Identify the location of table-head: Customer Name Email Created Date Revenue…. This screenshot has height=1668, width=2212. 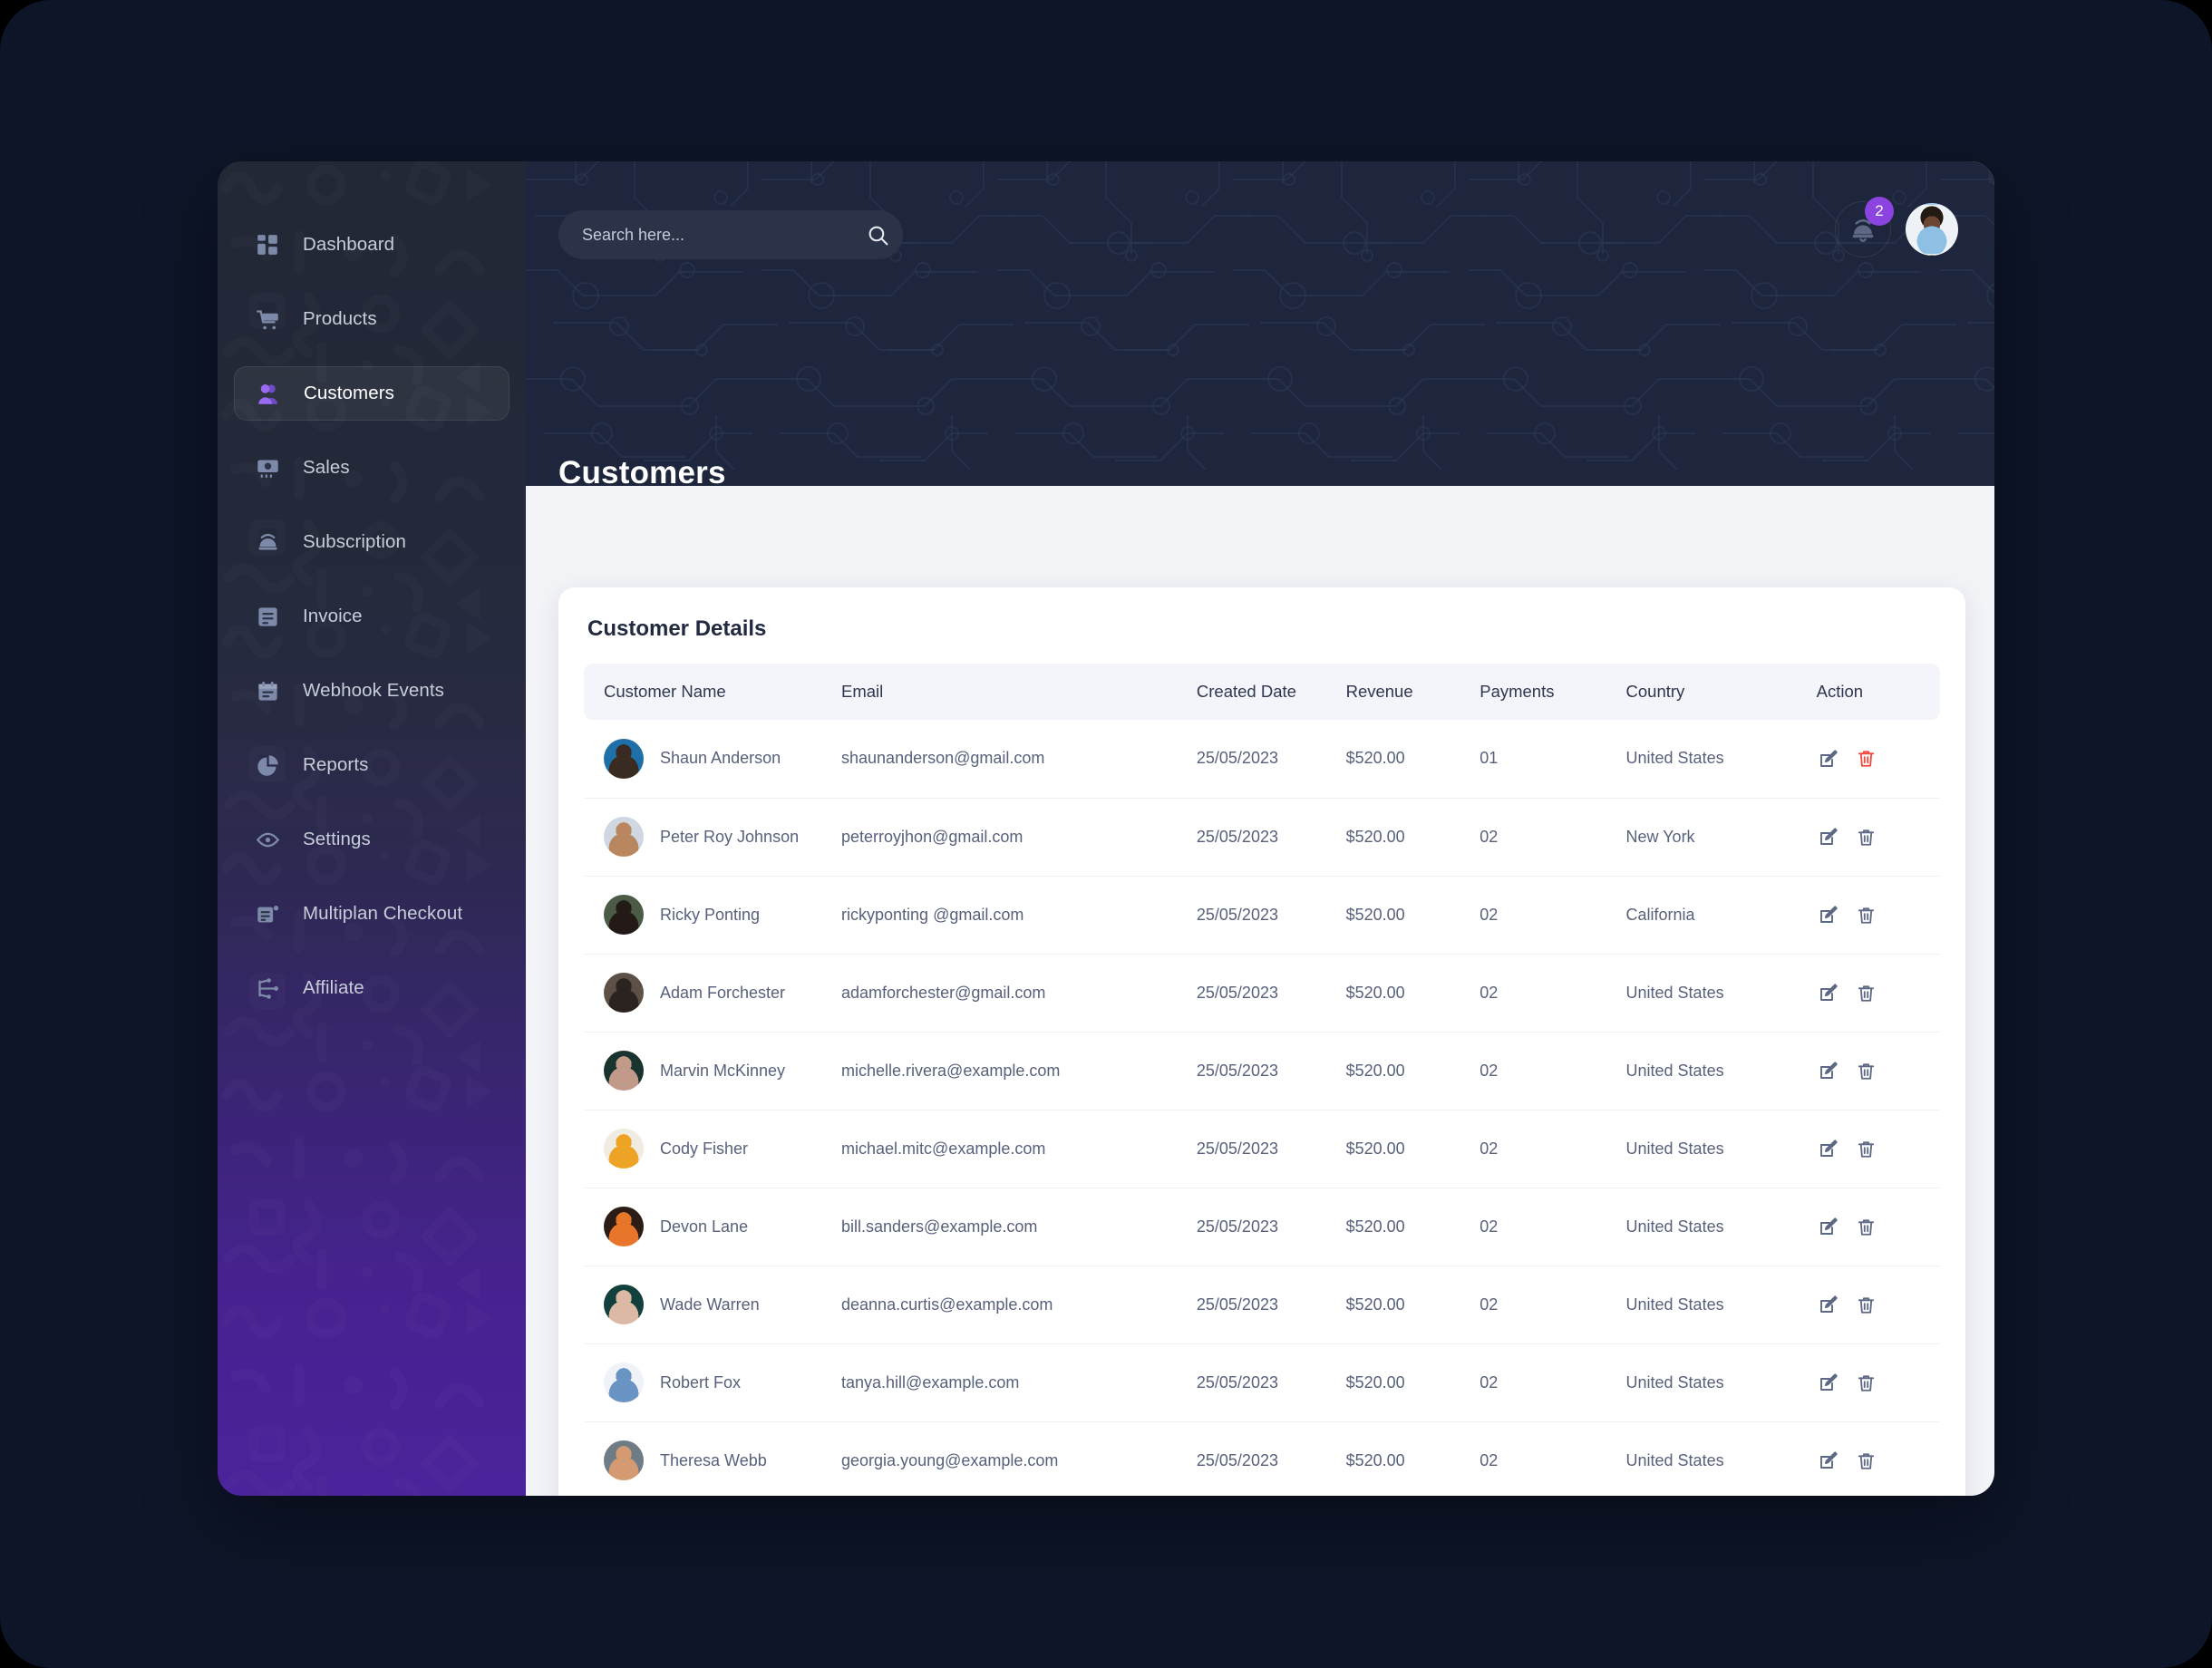
(1262, 692).